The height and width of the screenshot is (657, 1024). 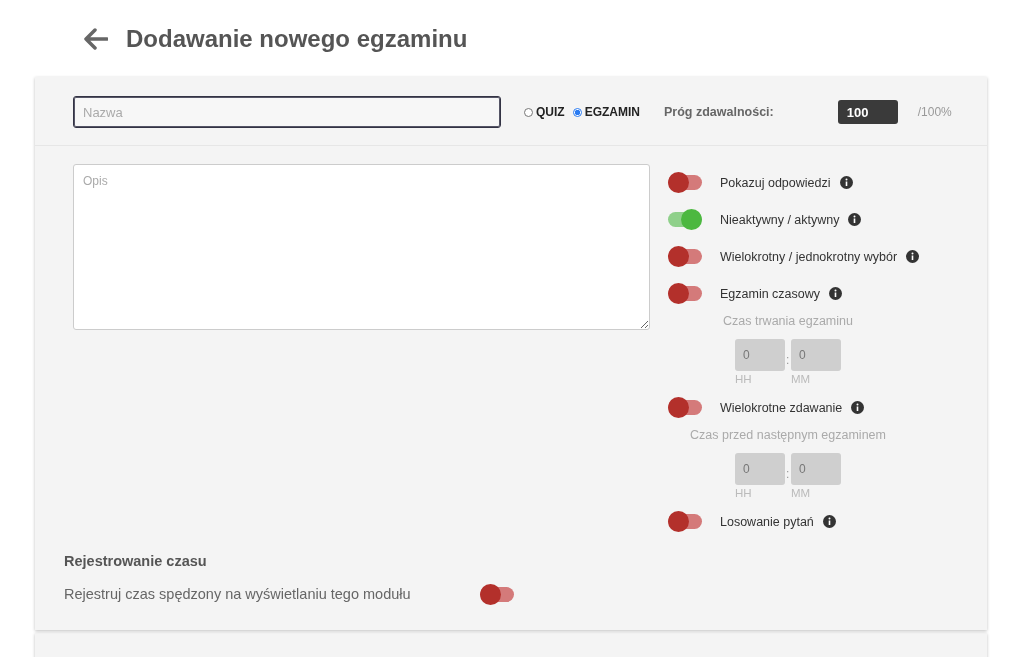 What do you see at coordinates (606, 112) in the screenshot?
I see `exam-type-radio: EGZAMIN` at bounding box center [606, 112].